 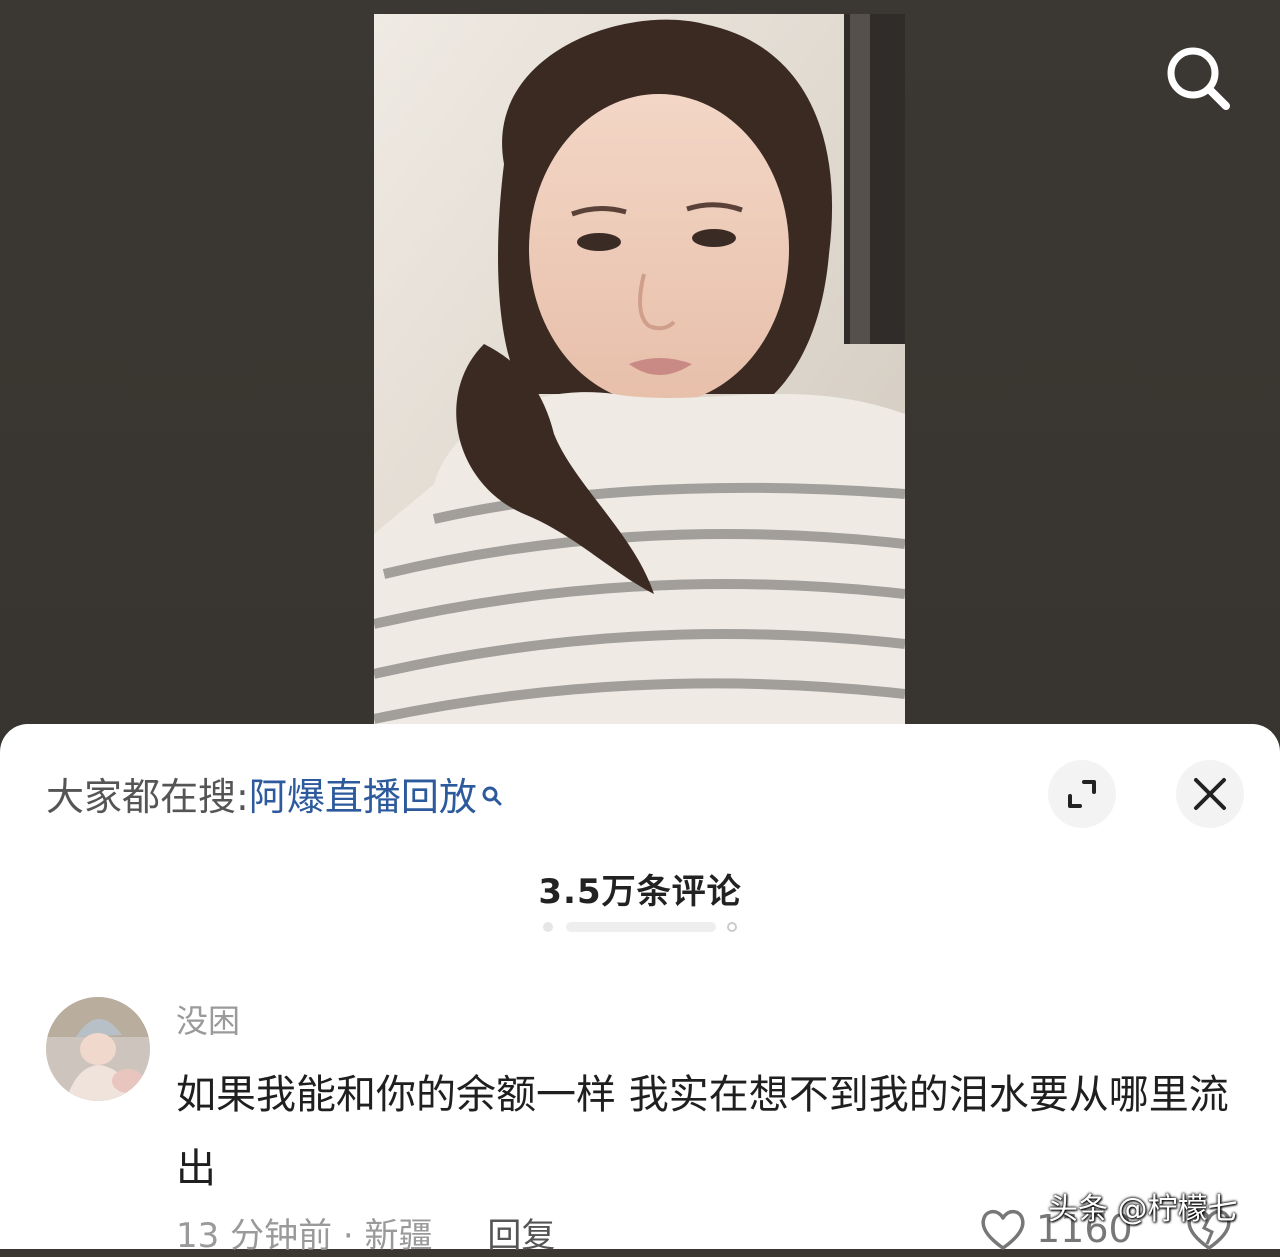 I want to click on hot-search-bar: 大家都在搜:阿爆直播回放, so click(x=274, y=797).